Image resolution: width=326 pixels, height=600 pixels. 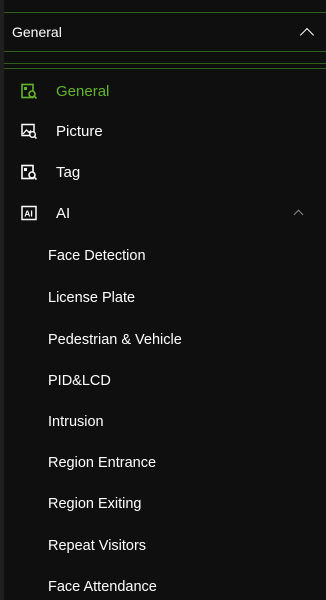 What do you see at coordinates (165, 91) in the screenshot?
I see `nav-item-general: General` at bounding box center [165, 91].